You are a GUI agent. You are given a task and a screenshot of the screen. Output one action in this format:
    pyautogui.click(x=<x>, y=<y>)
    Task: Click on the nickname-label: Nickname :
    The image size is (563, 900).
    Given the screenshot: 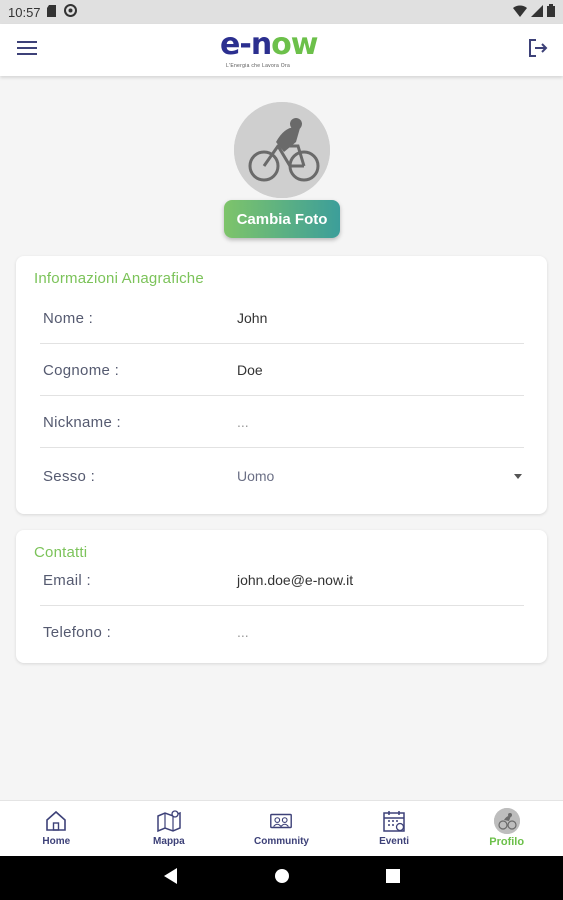 What is the action you would take?
    pyautogui.click(x=82, y=422)
    